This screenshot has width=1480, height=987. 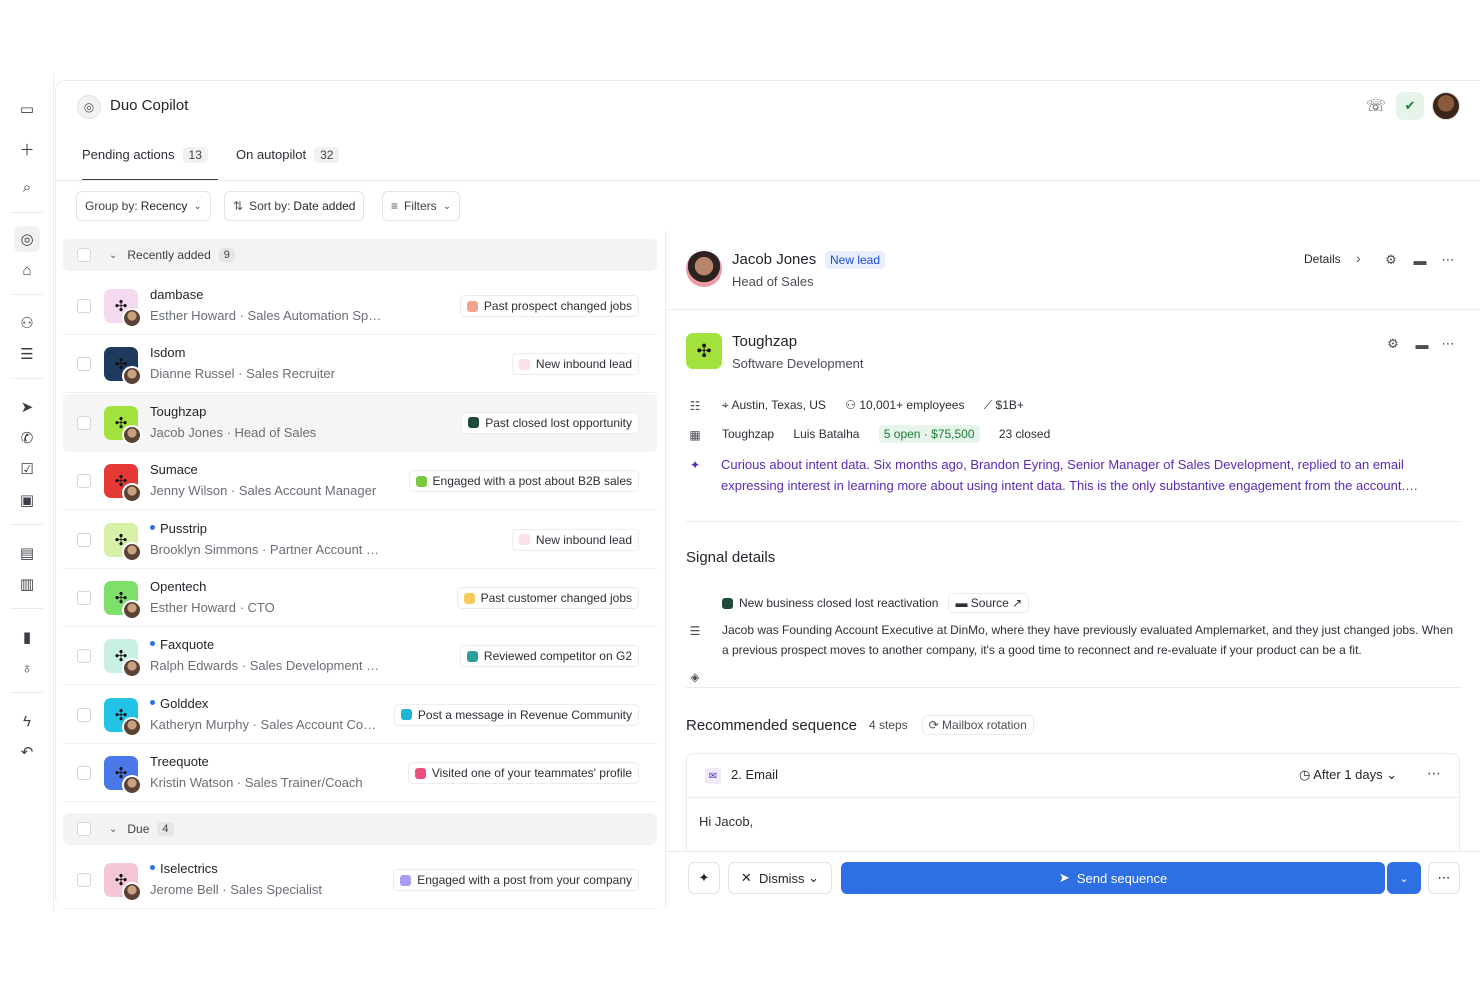 I want to click on group-header: ⌄ Recently added 9, so click(x=360, y=255).